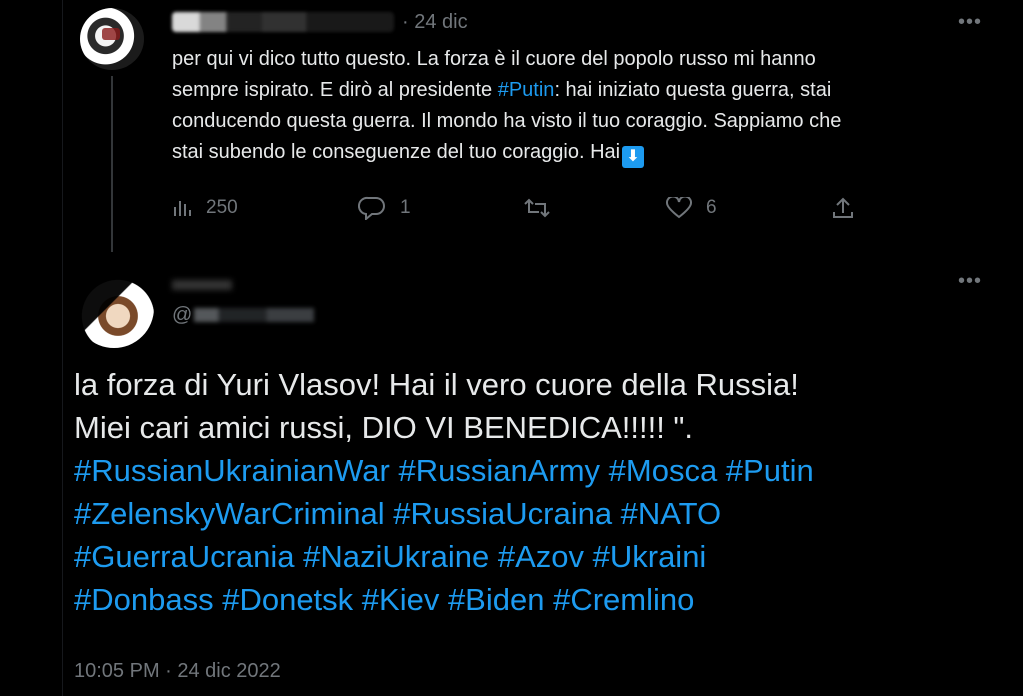  I want to click on author-name-redacted, so click(202, 285).